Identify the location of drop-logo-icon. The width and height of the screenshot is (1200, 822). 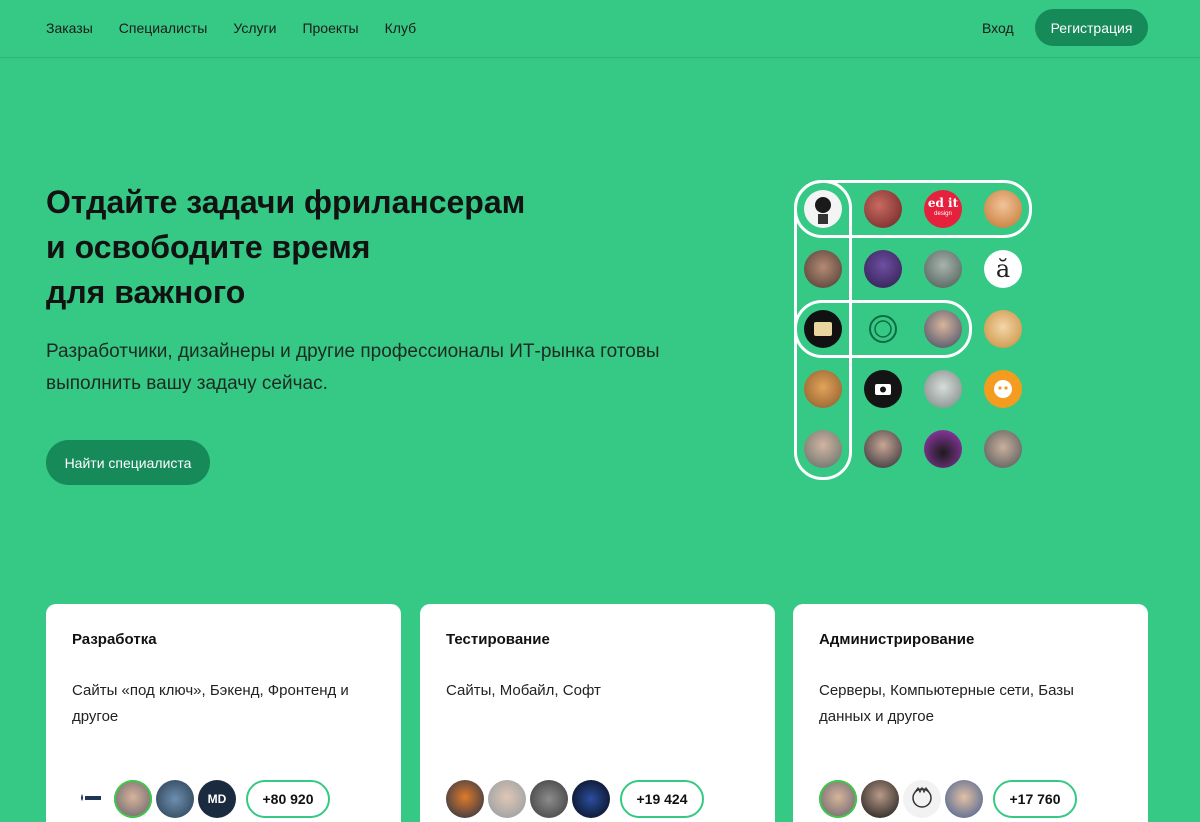
(91, 797).